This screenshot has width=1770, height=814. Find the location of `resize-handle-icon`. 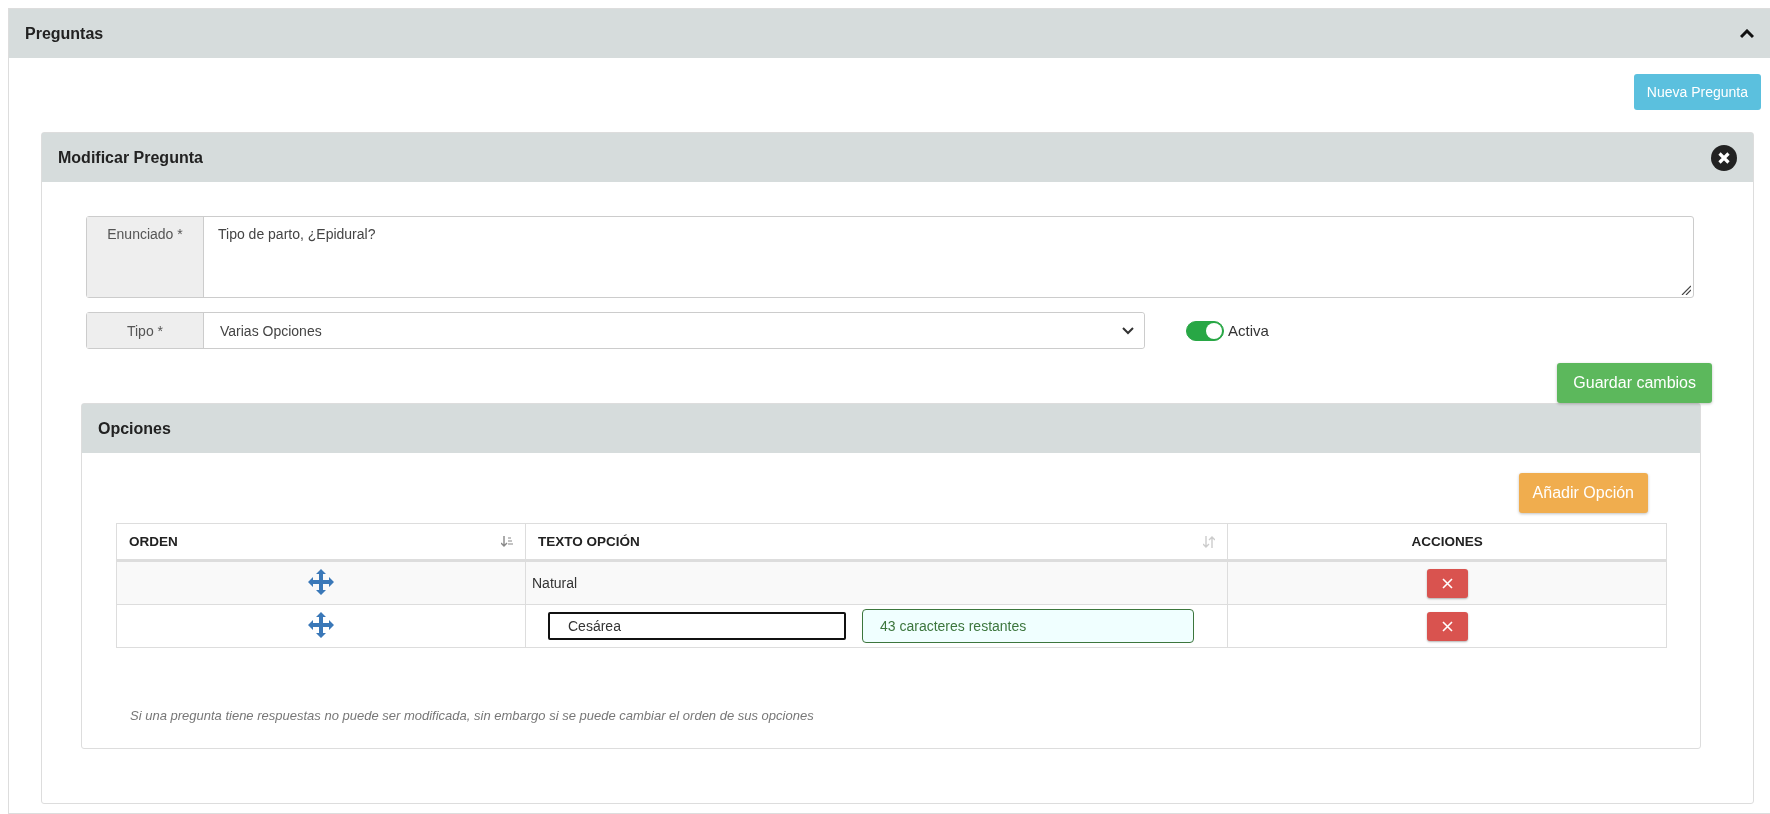

resize-handle-icon is located at coordinates (1686, 290).